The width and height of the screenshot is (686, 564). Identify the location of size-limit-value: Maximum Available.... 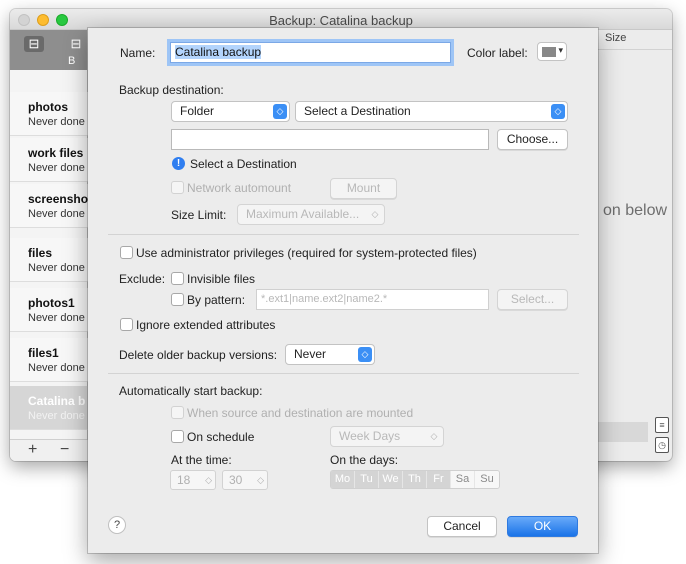
(303, 214).